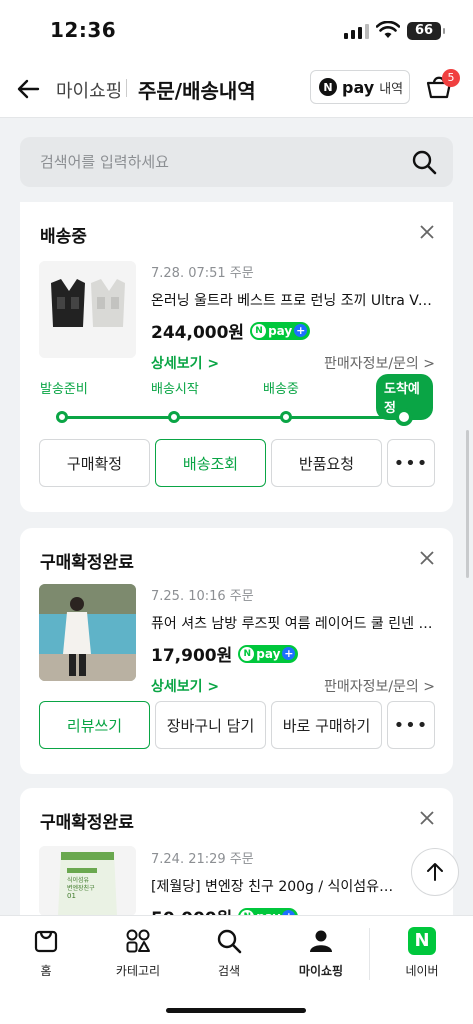 The width and height of the screenshot is (473, 1024). I want to click on order-actions: 구매확정 배송조회 반품요청 •••, so click(237, 463).